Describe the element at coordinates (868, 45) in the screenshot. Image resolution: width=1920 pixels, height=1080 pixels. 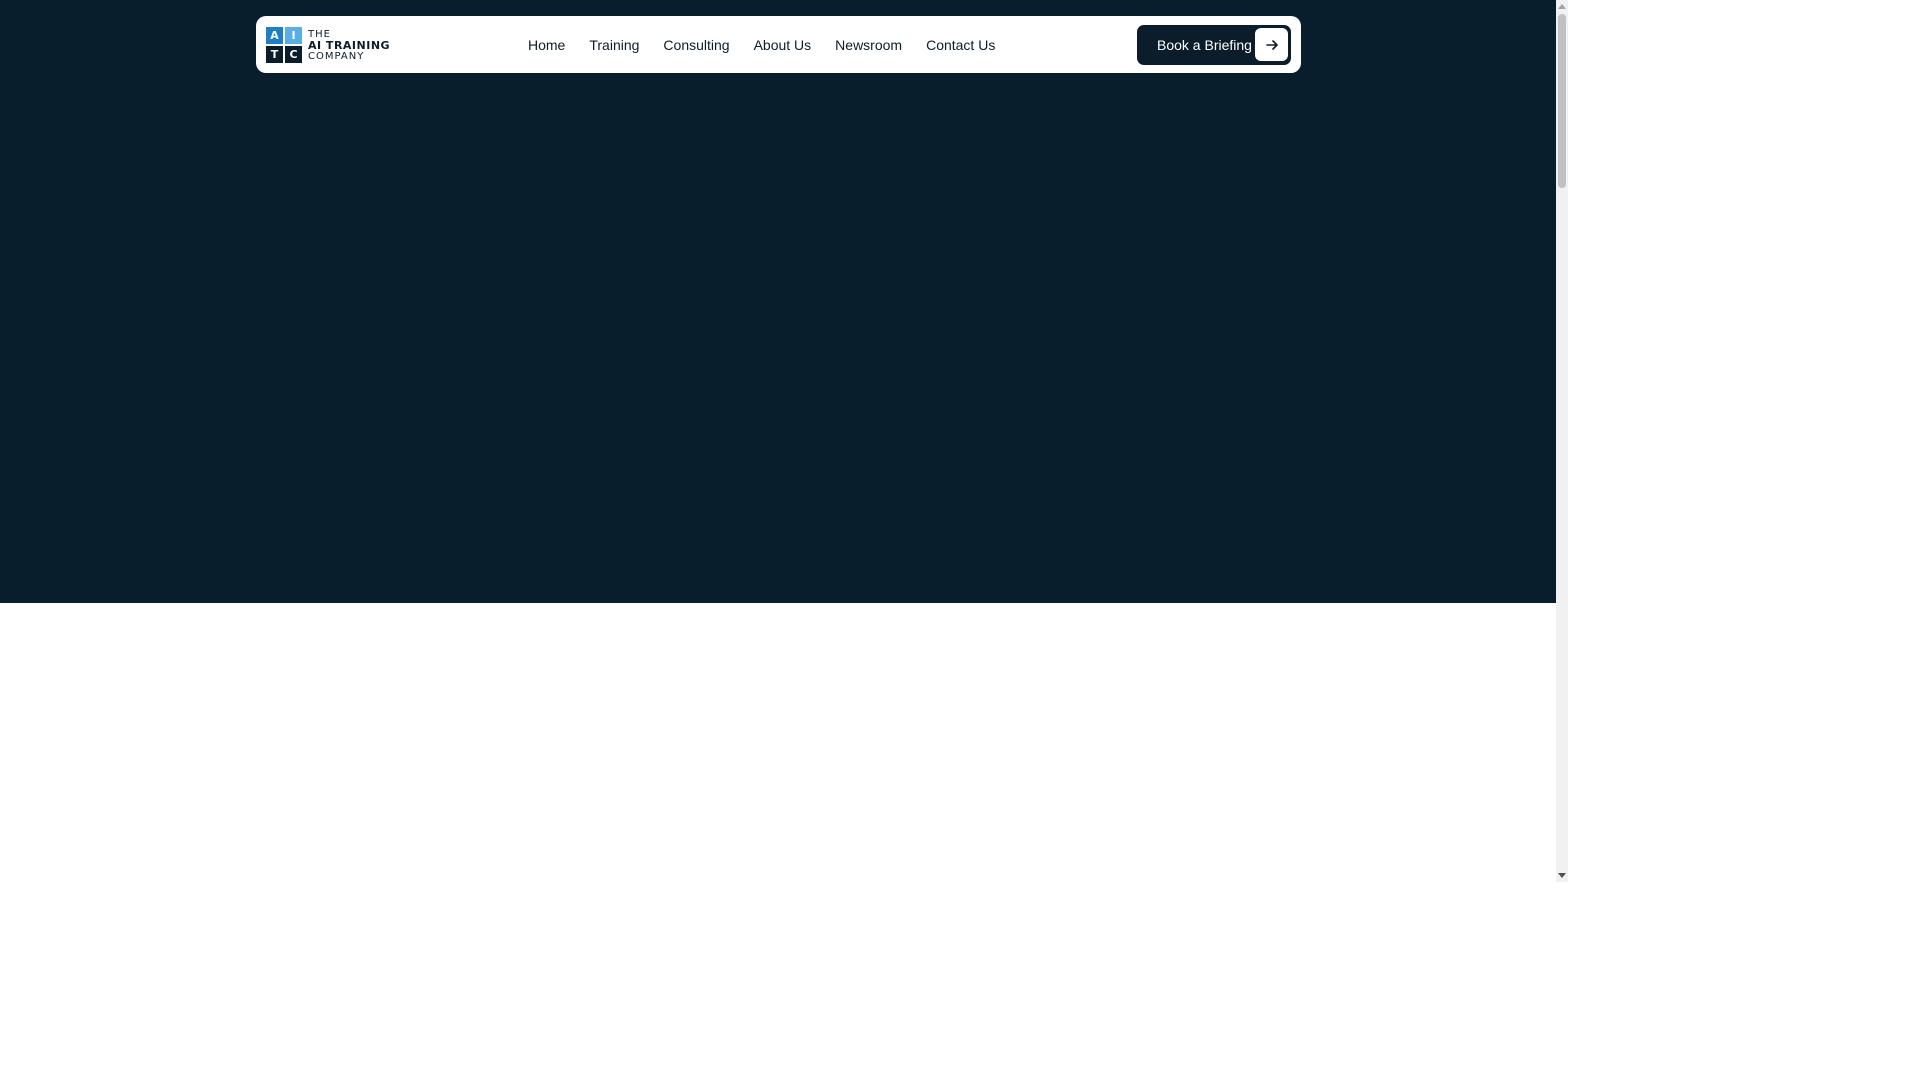
I see `nav-link-newsroom: Newsroom` at that location.